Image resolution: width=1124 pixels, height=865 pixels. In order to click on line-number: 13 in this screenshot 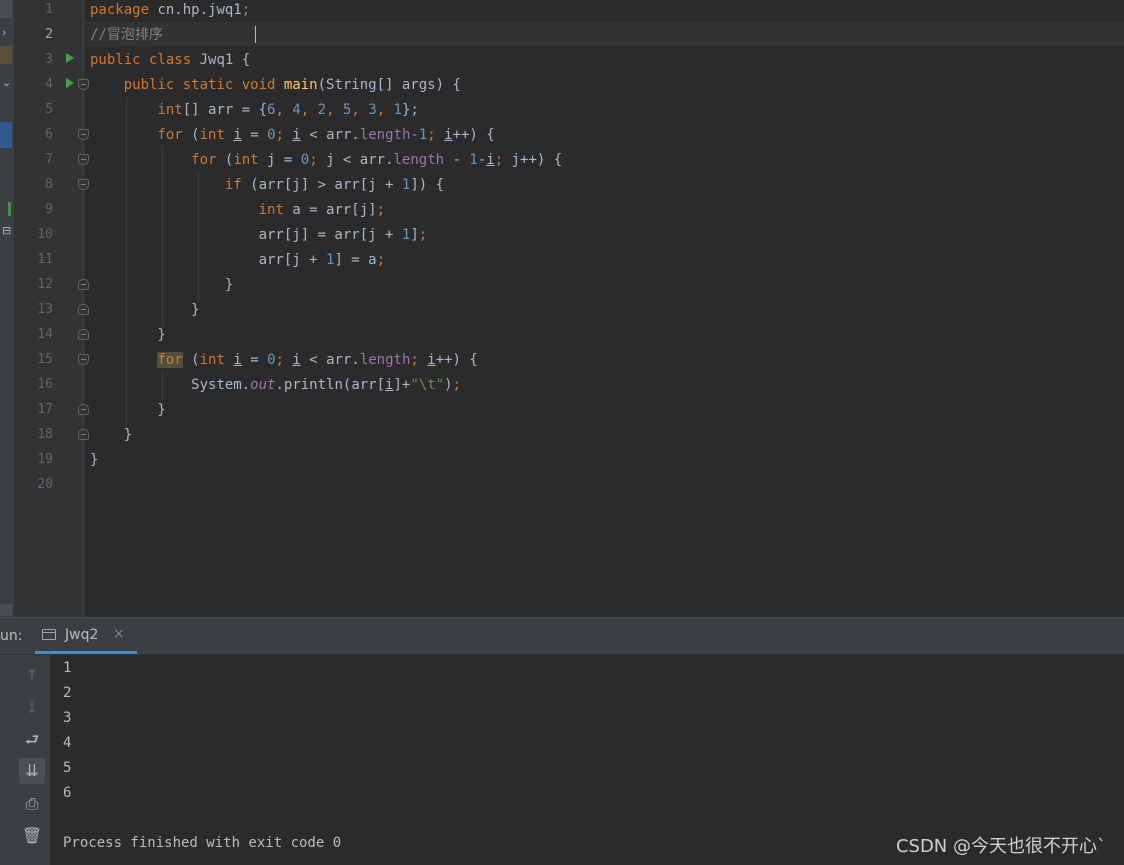, I will do `click(45, 309)`.